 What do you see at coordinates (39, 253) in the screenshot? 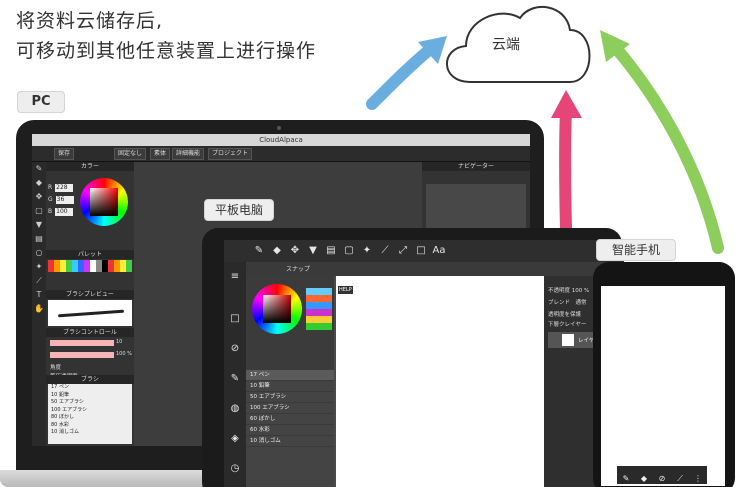
I see `lasso-tool-icon: ○` at bounding box center [39, 253].